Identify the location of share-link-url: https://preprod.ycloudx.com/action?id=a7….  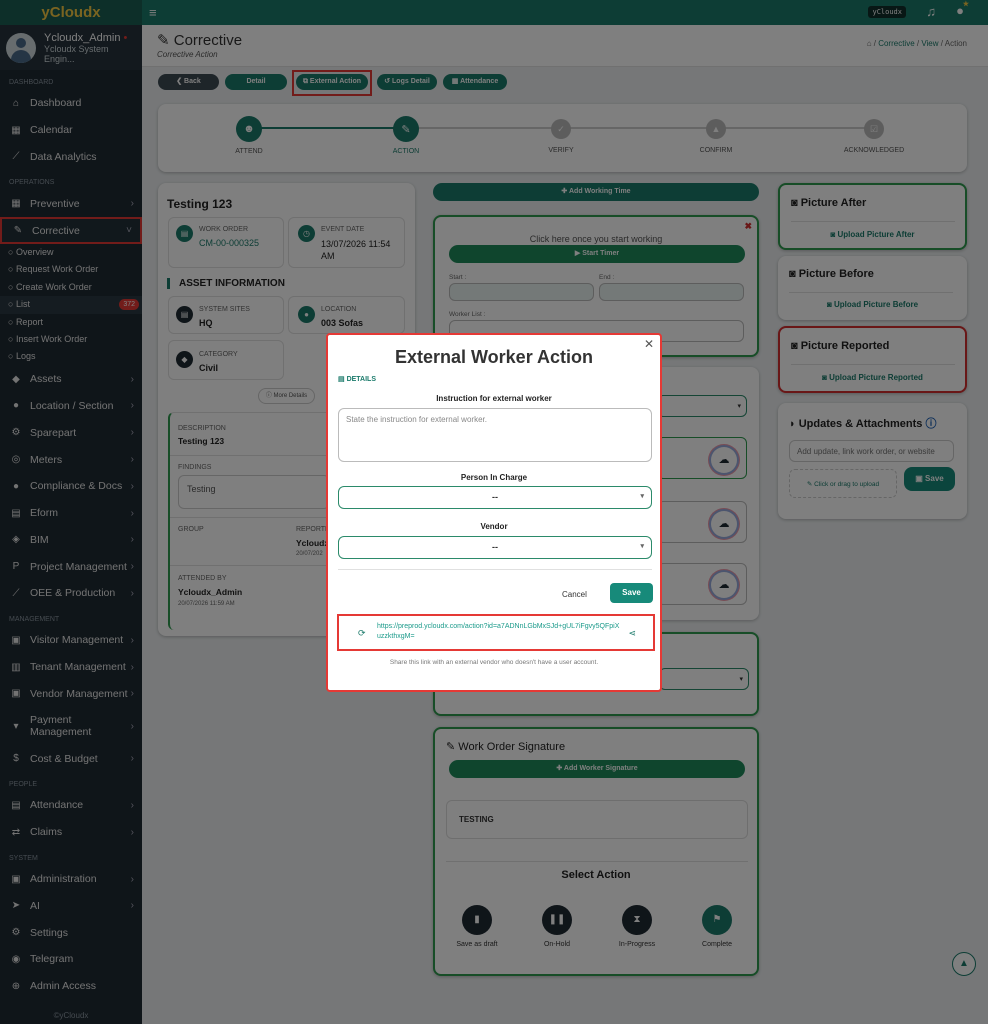
(498, 631).